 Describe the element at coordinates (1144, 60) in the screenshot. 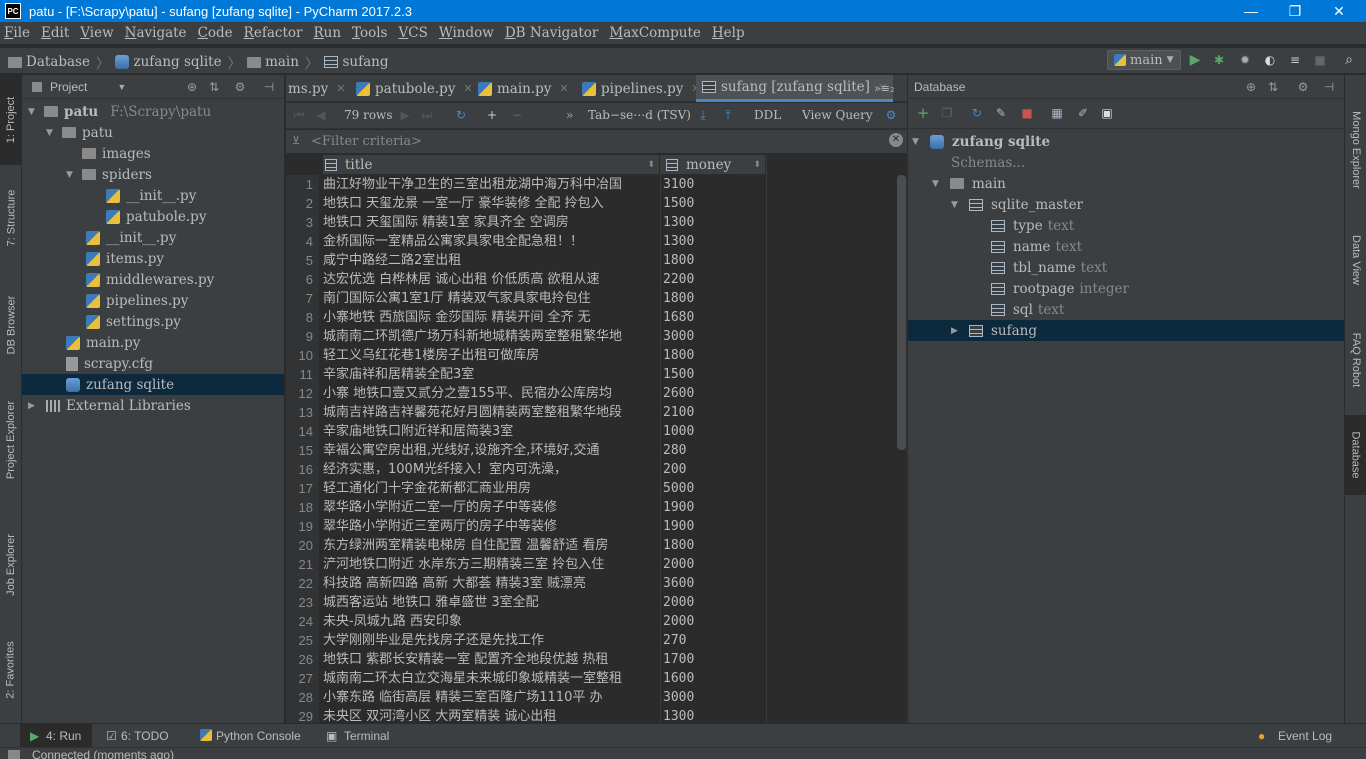

I see `run-configuration-select: main ▼` at that location.